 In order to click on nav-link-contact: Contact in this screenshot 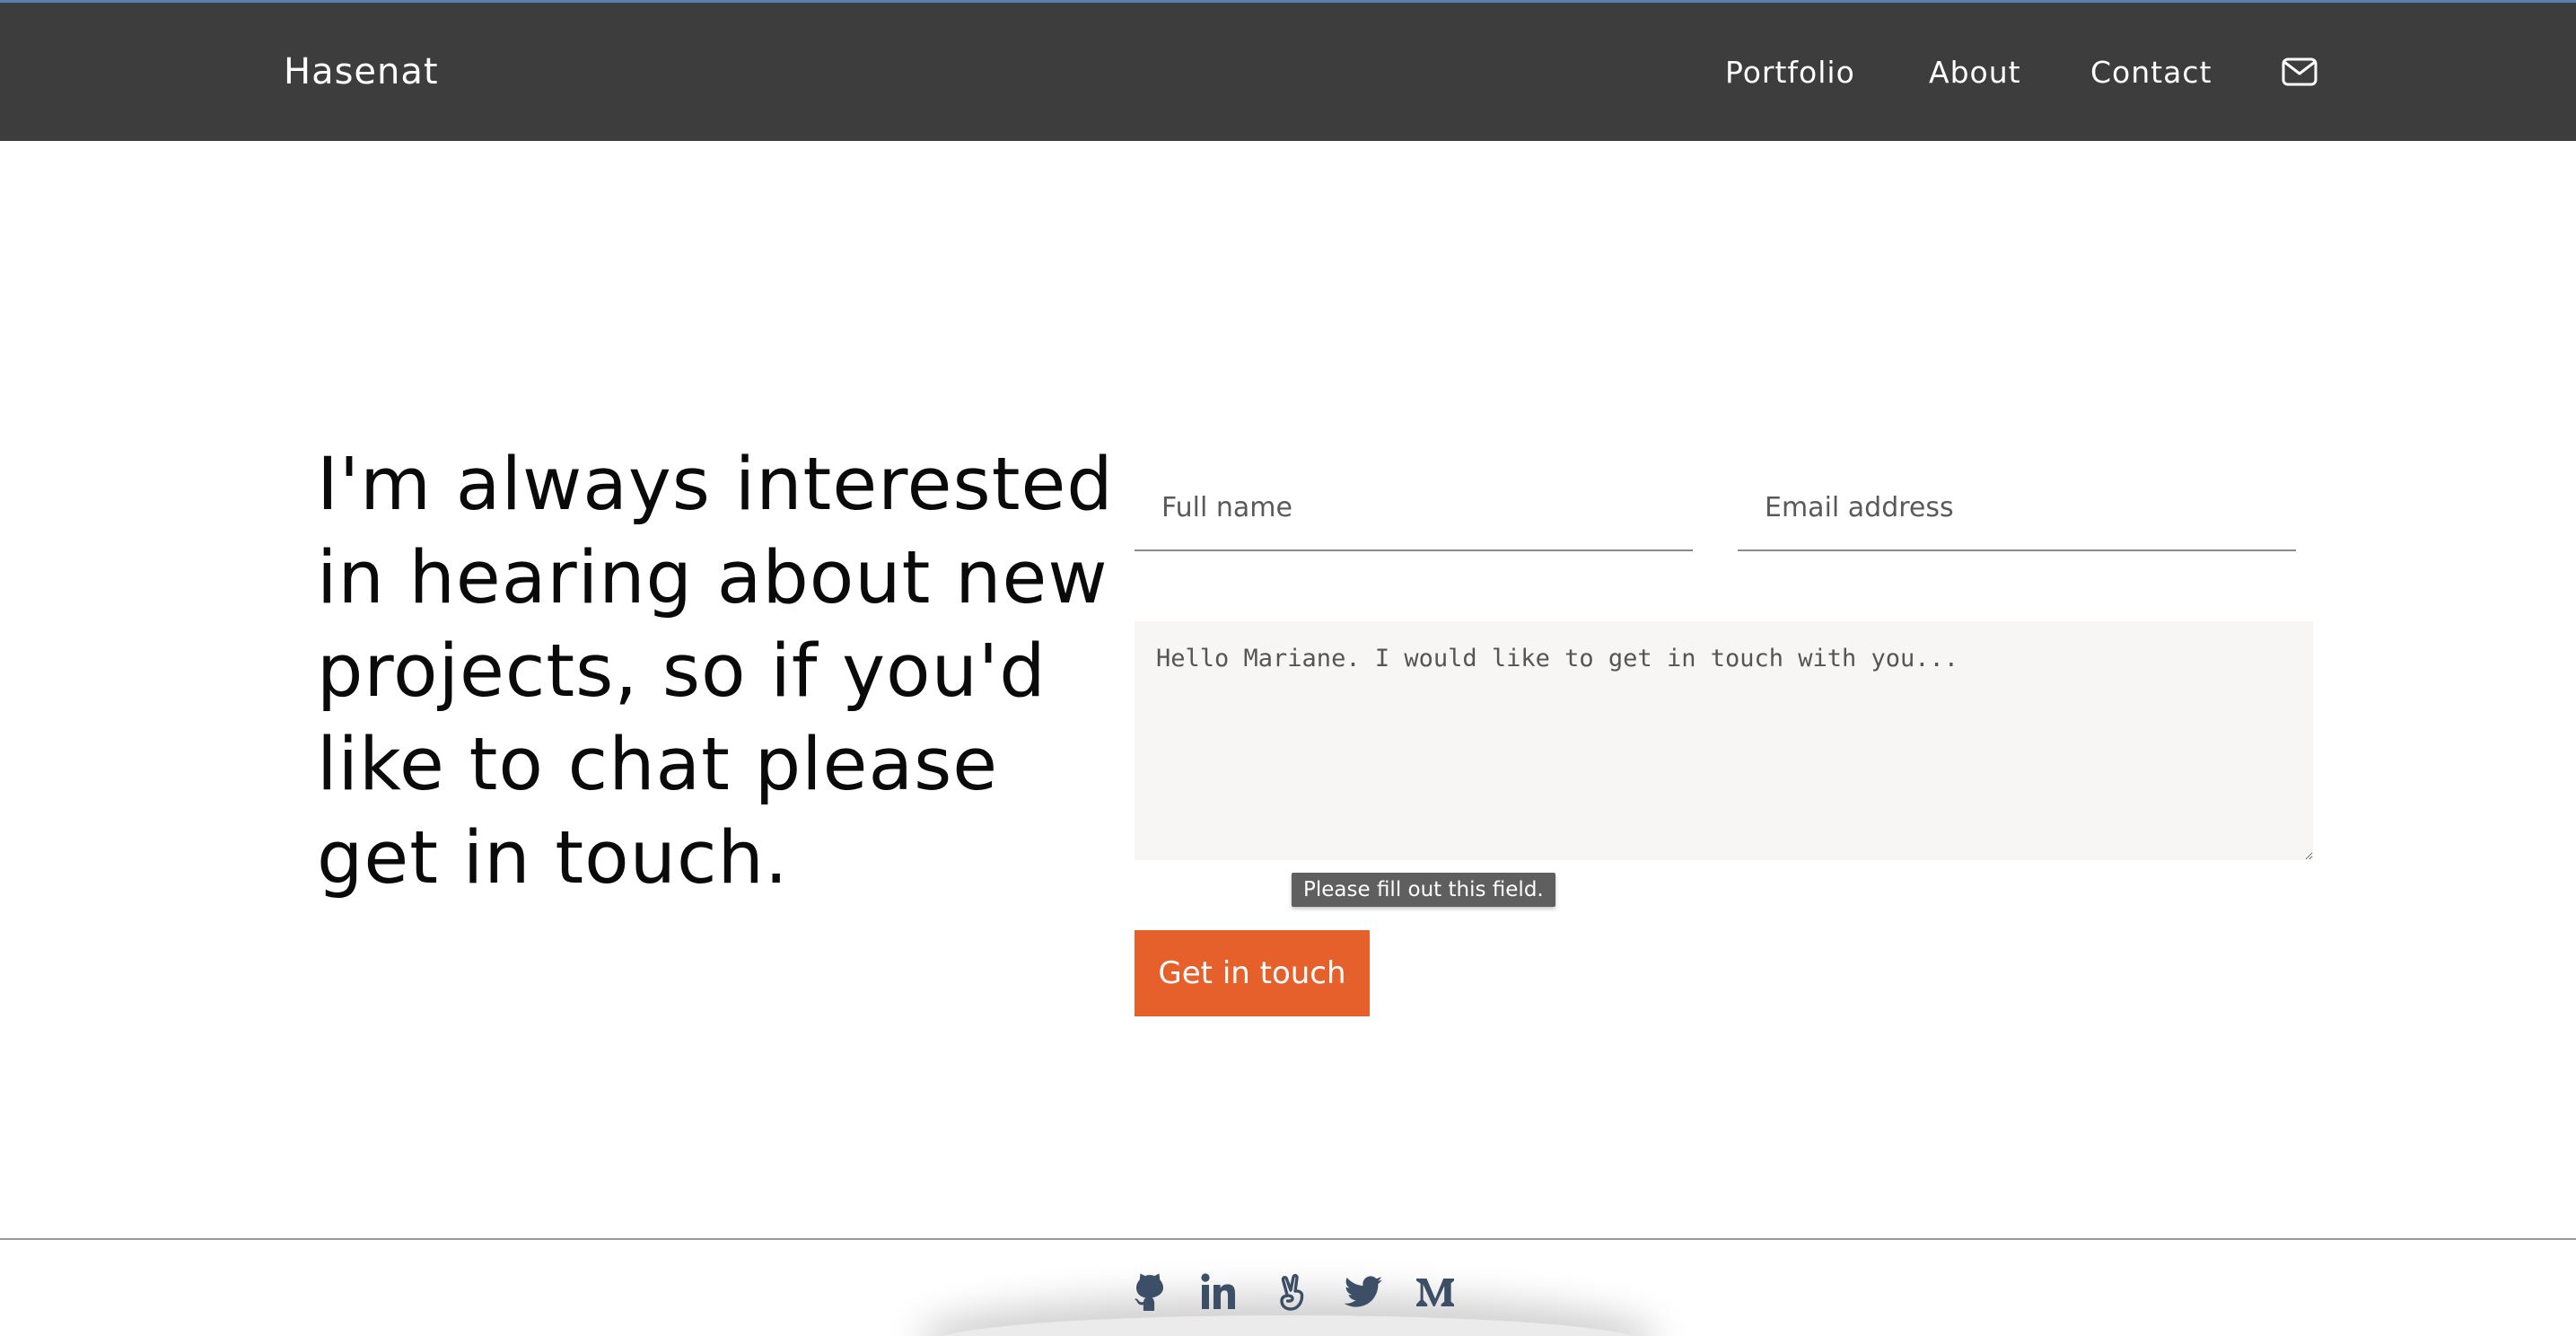, I will do `click(2151, 72)`.